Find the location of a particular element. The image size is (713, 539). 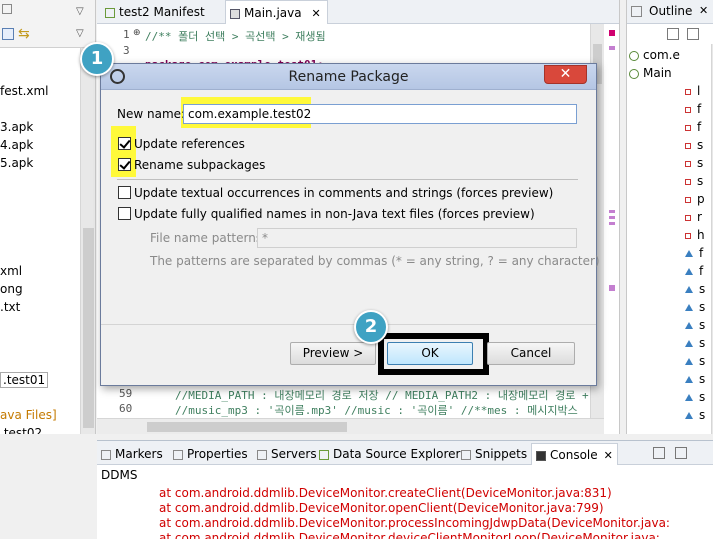

servers-icon is located at coordinates (262, 454).